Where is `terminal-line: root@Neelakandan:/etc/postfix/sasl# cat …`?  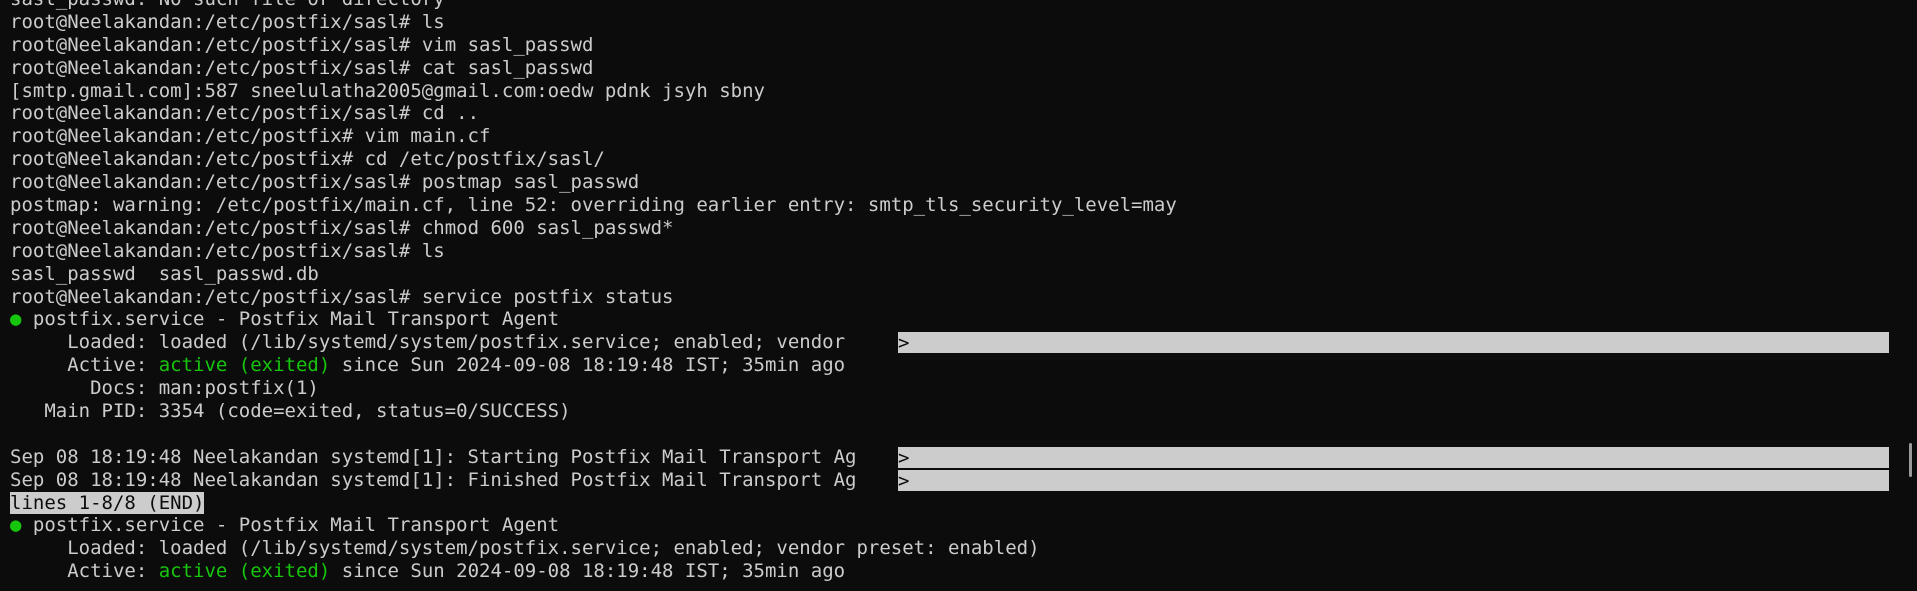
terminal-line: root@Neelakandan:/etc/postfix/sasl# cat … is located at coordinates (593, 68).